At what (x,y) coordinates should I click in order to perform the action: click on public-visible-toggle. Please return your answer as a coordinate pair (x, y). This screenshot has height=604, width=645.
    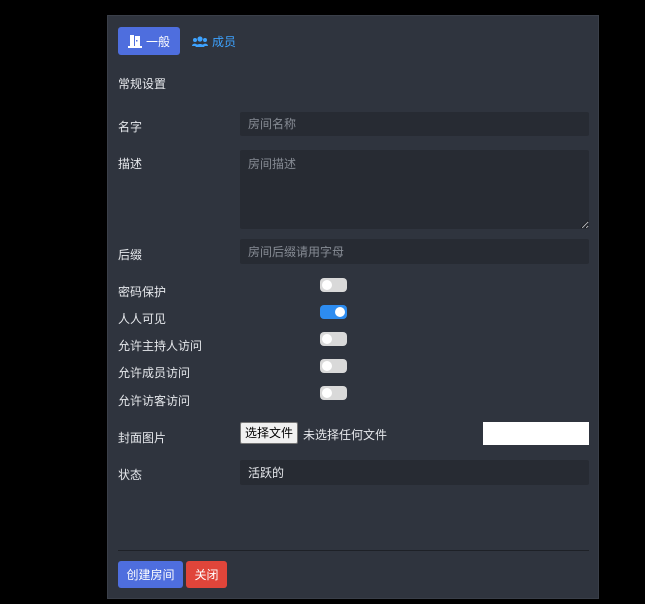
    Looking at the image, I should click on (333, 312).